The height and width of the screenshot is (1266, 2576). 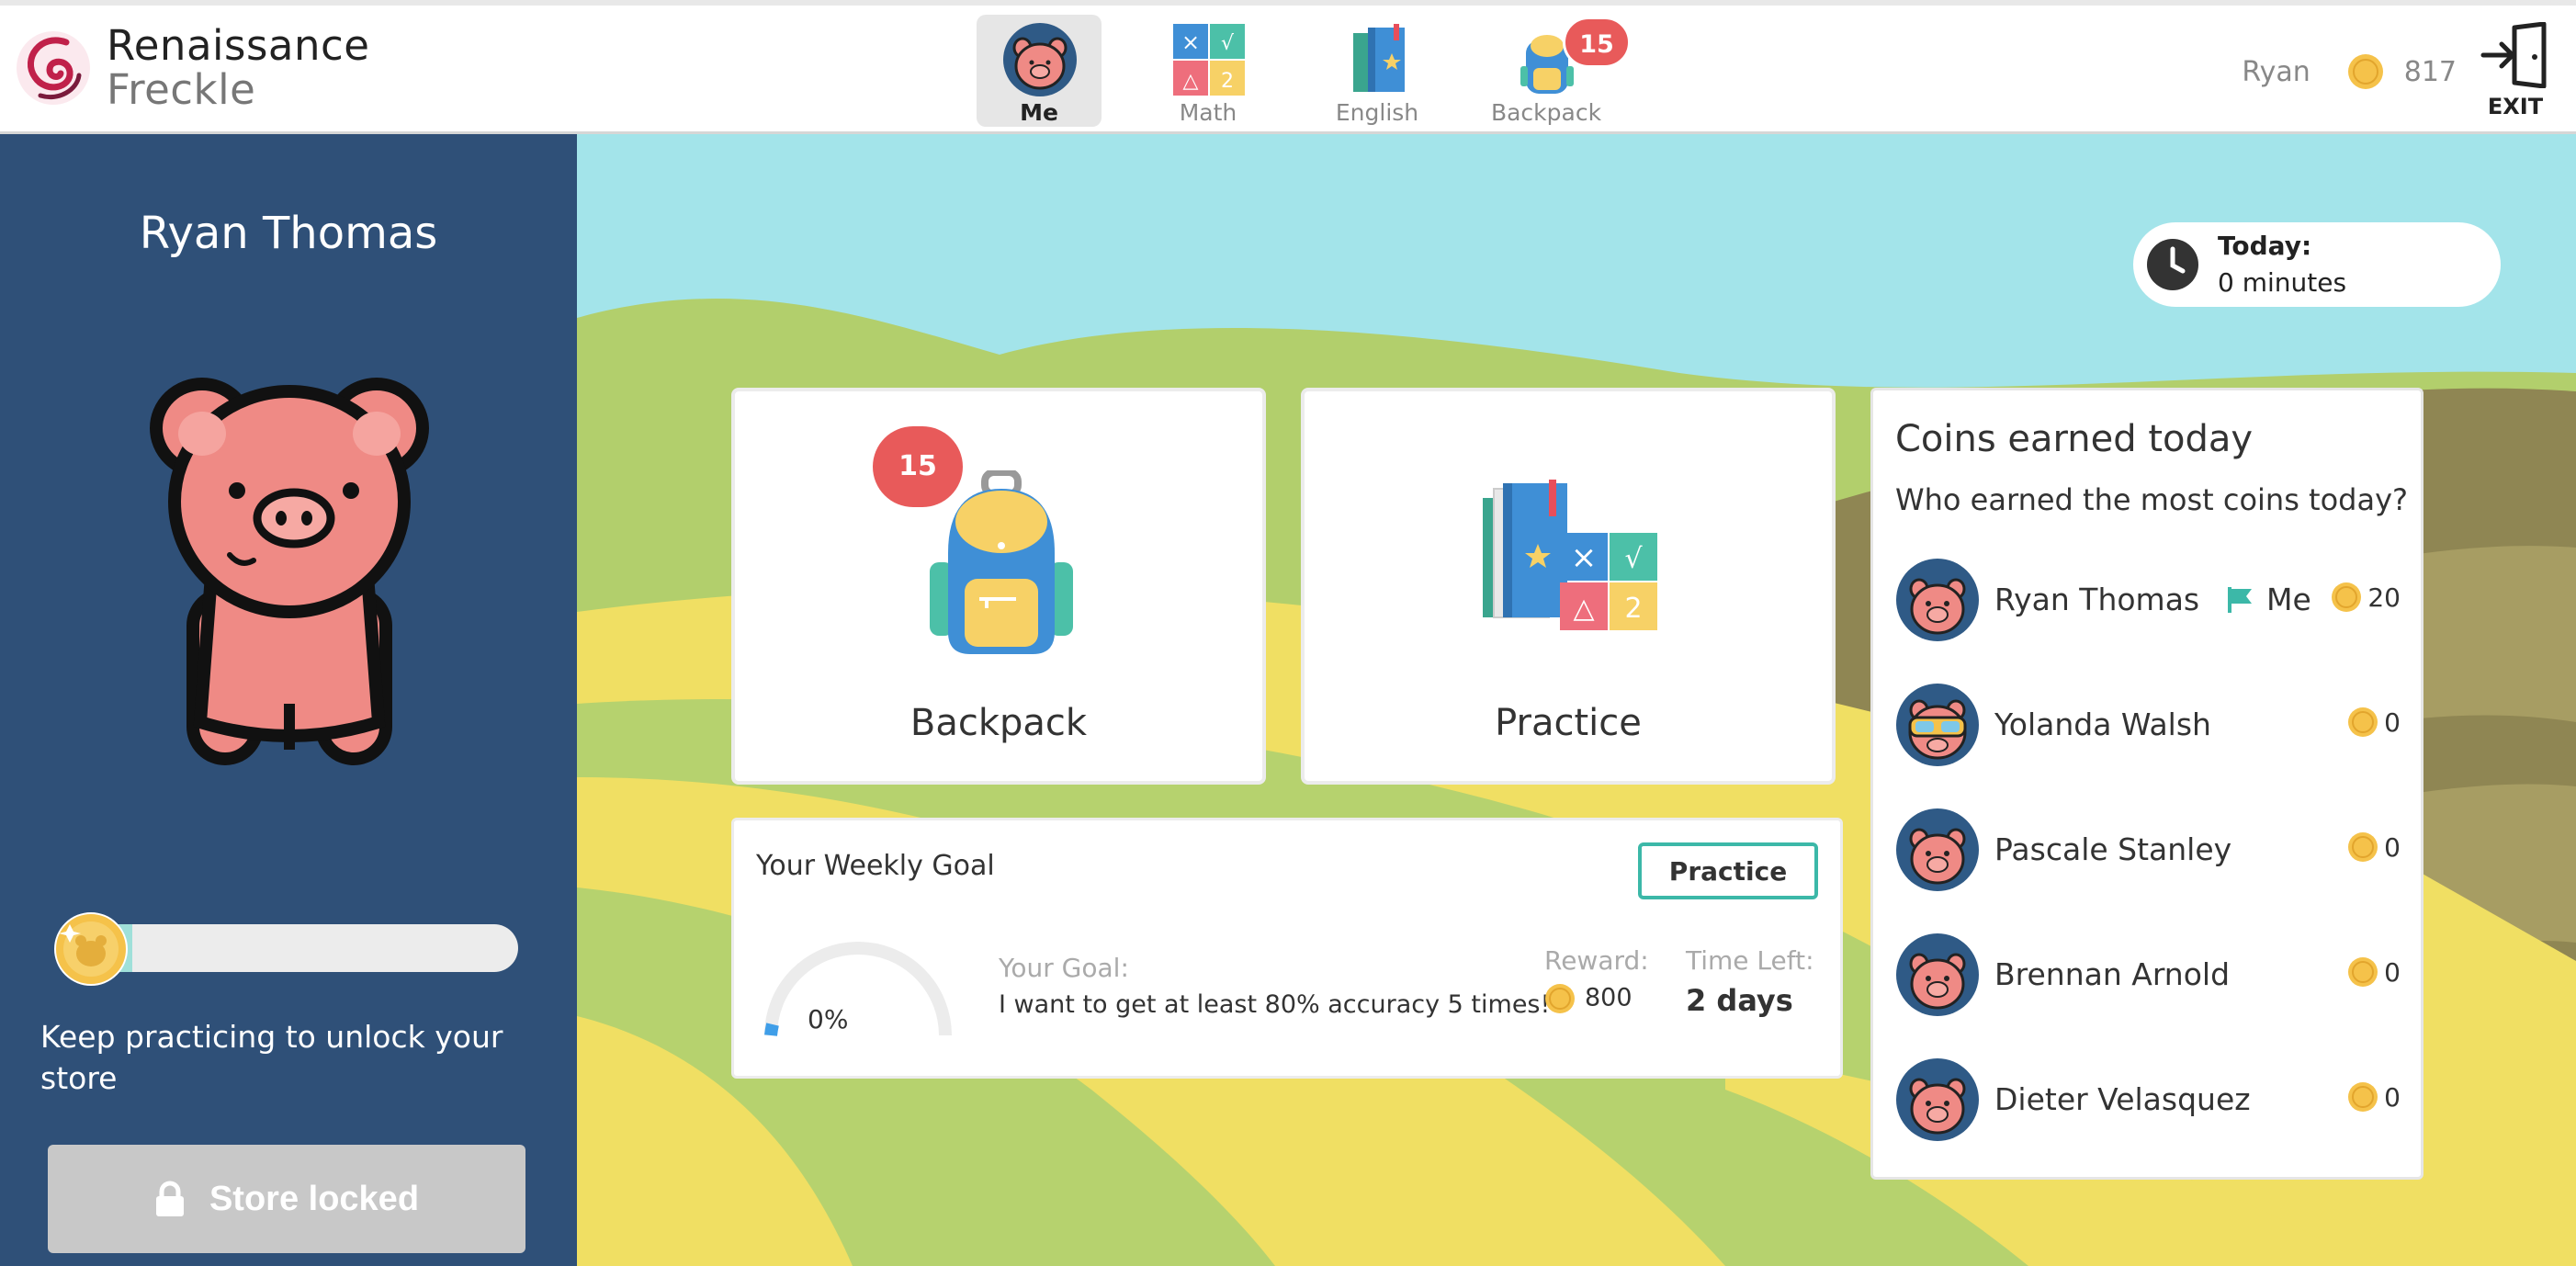 What do you see at coordinates (1377, 113) in the screenshot?
I see `tab-english-label: English` at bounding box center [1377, 113].